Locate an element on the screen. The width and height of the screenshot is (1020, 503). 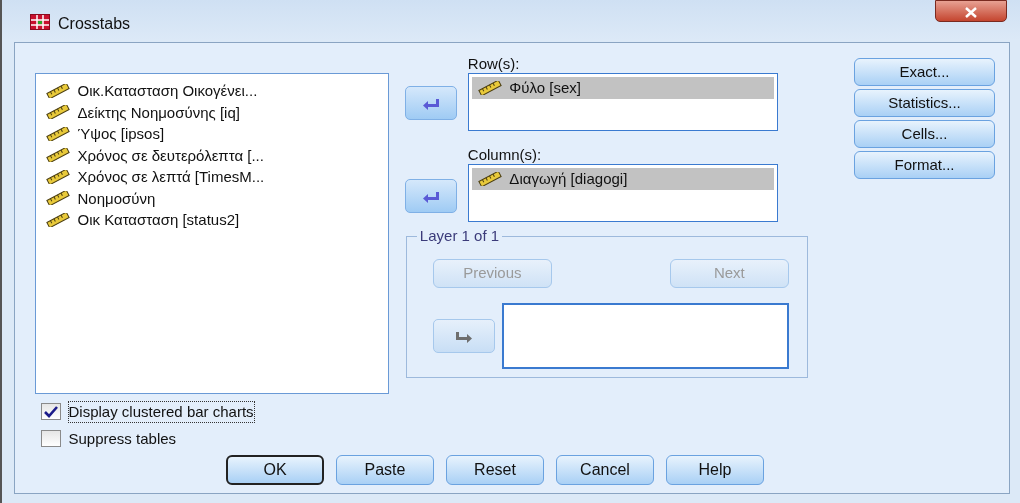
variable-item: Νοημοσύνη is located at coordinates (212, 198).